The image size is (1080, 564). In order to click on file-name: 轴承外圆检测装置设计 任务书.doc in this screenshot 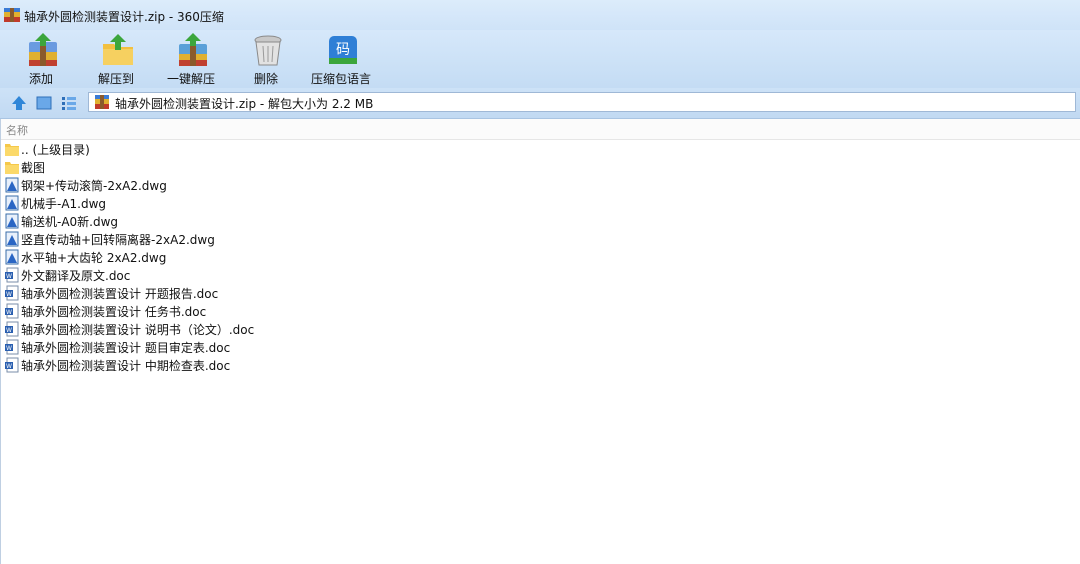, I will do `click(114, 312)`.